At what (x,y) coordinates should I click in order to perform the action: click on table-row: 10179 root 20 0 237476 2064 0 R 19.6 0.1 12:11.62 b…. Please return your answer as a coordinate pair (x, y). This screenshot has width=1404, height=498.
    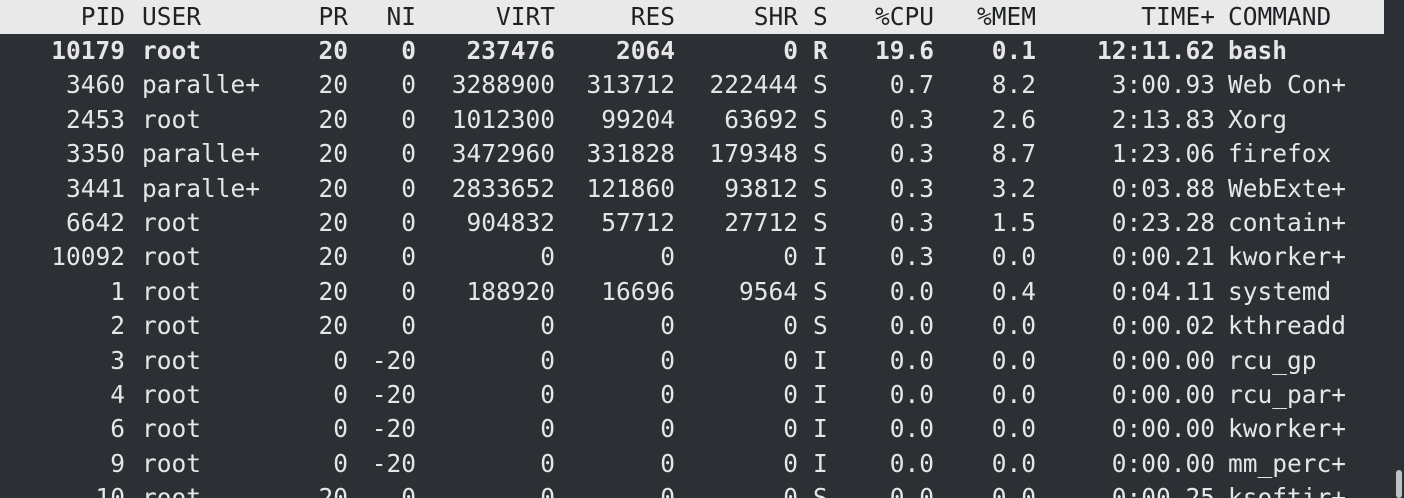
    Looking at the image, I should click on (692, 51).